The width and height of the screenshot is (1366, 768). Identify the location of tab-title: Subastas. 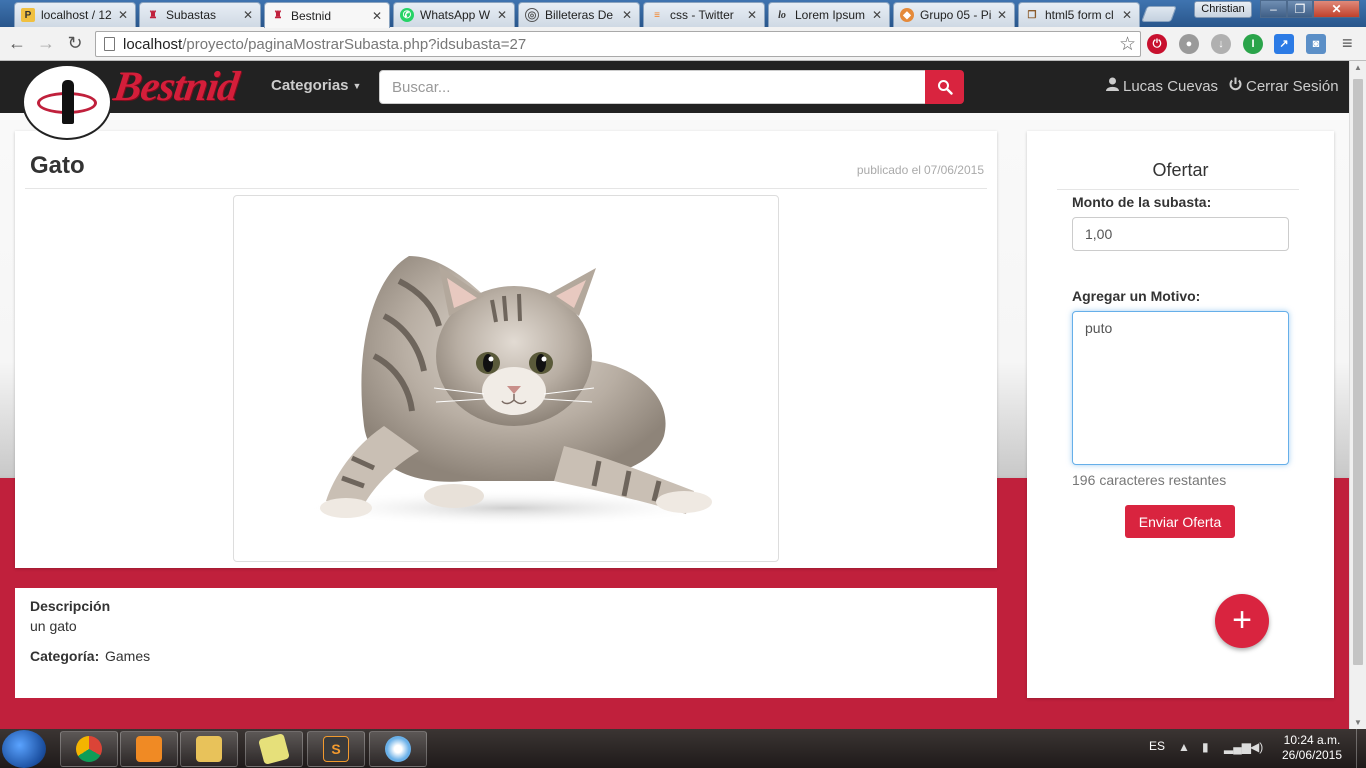
(191, 15).